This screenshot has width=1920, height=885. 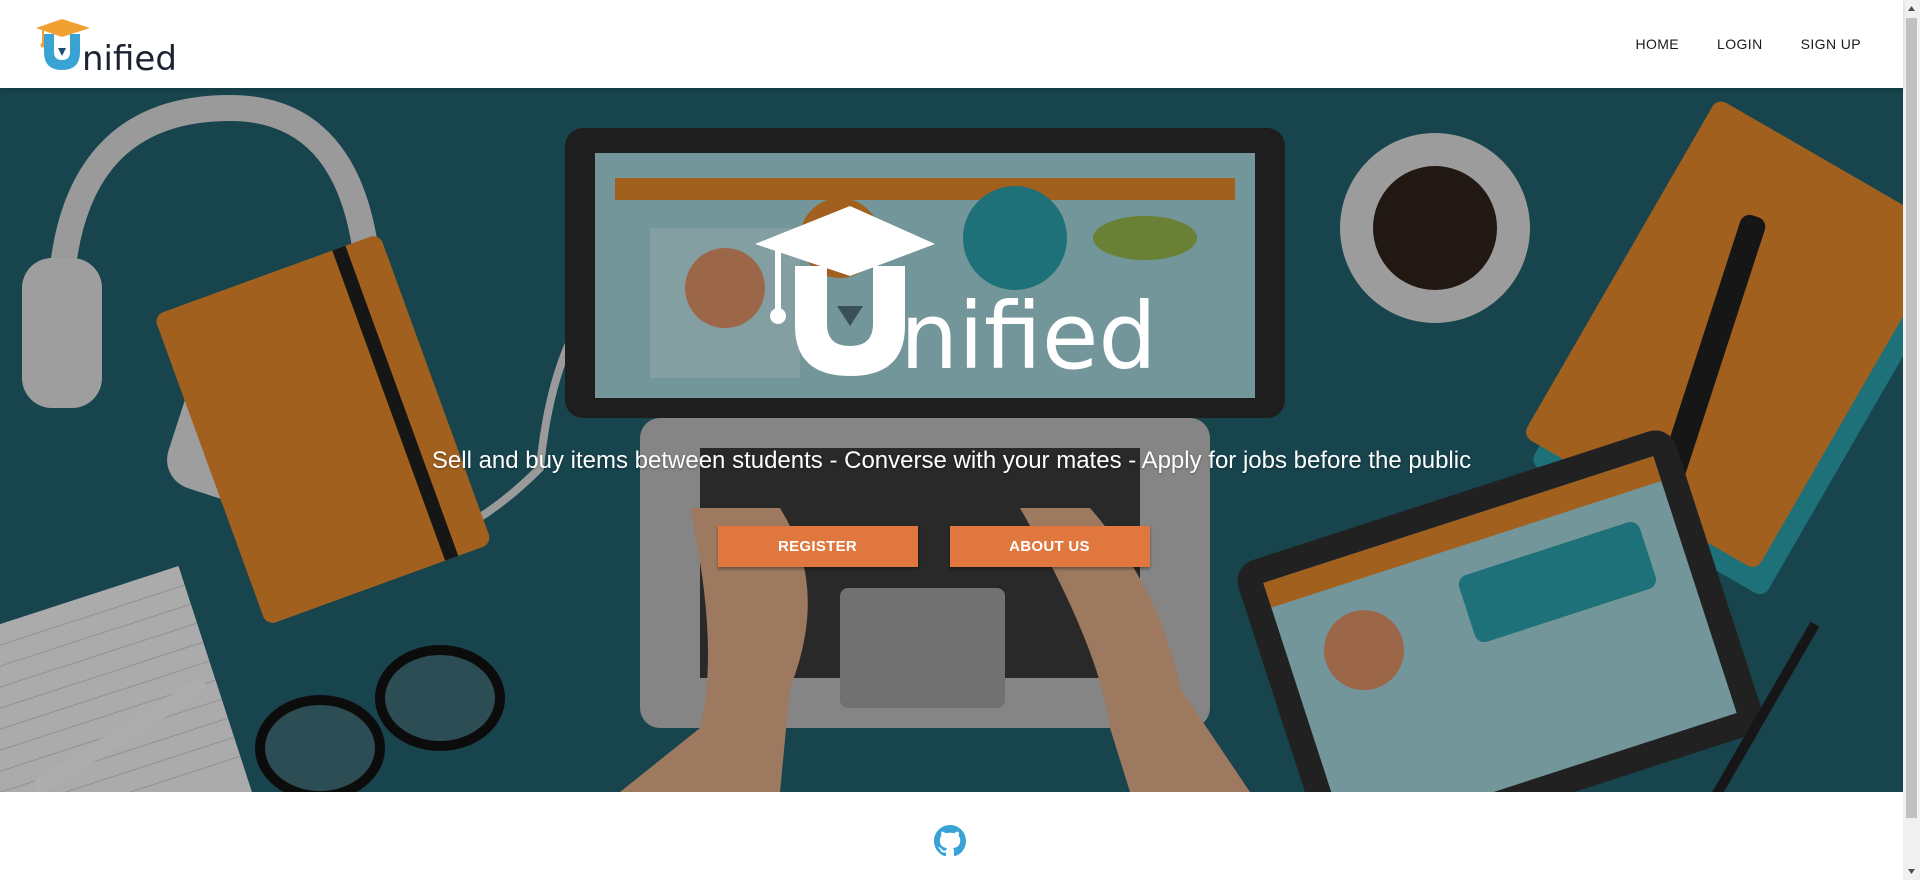 What do you see at coordinates (845, 241) in the screenshot?
I see `graduation-cap-icon` at bounding box center [845, 241].